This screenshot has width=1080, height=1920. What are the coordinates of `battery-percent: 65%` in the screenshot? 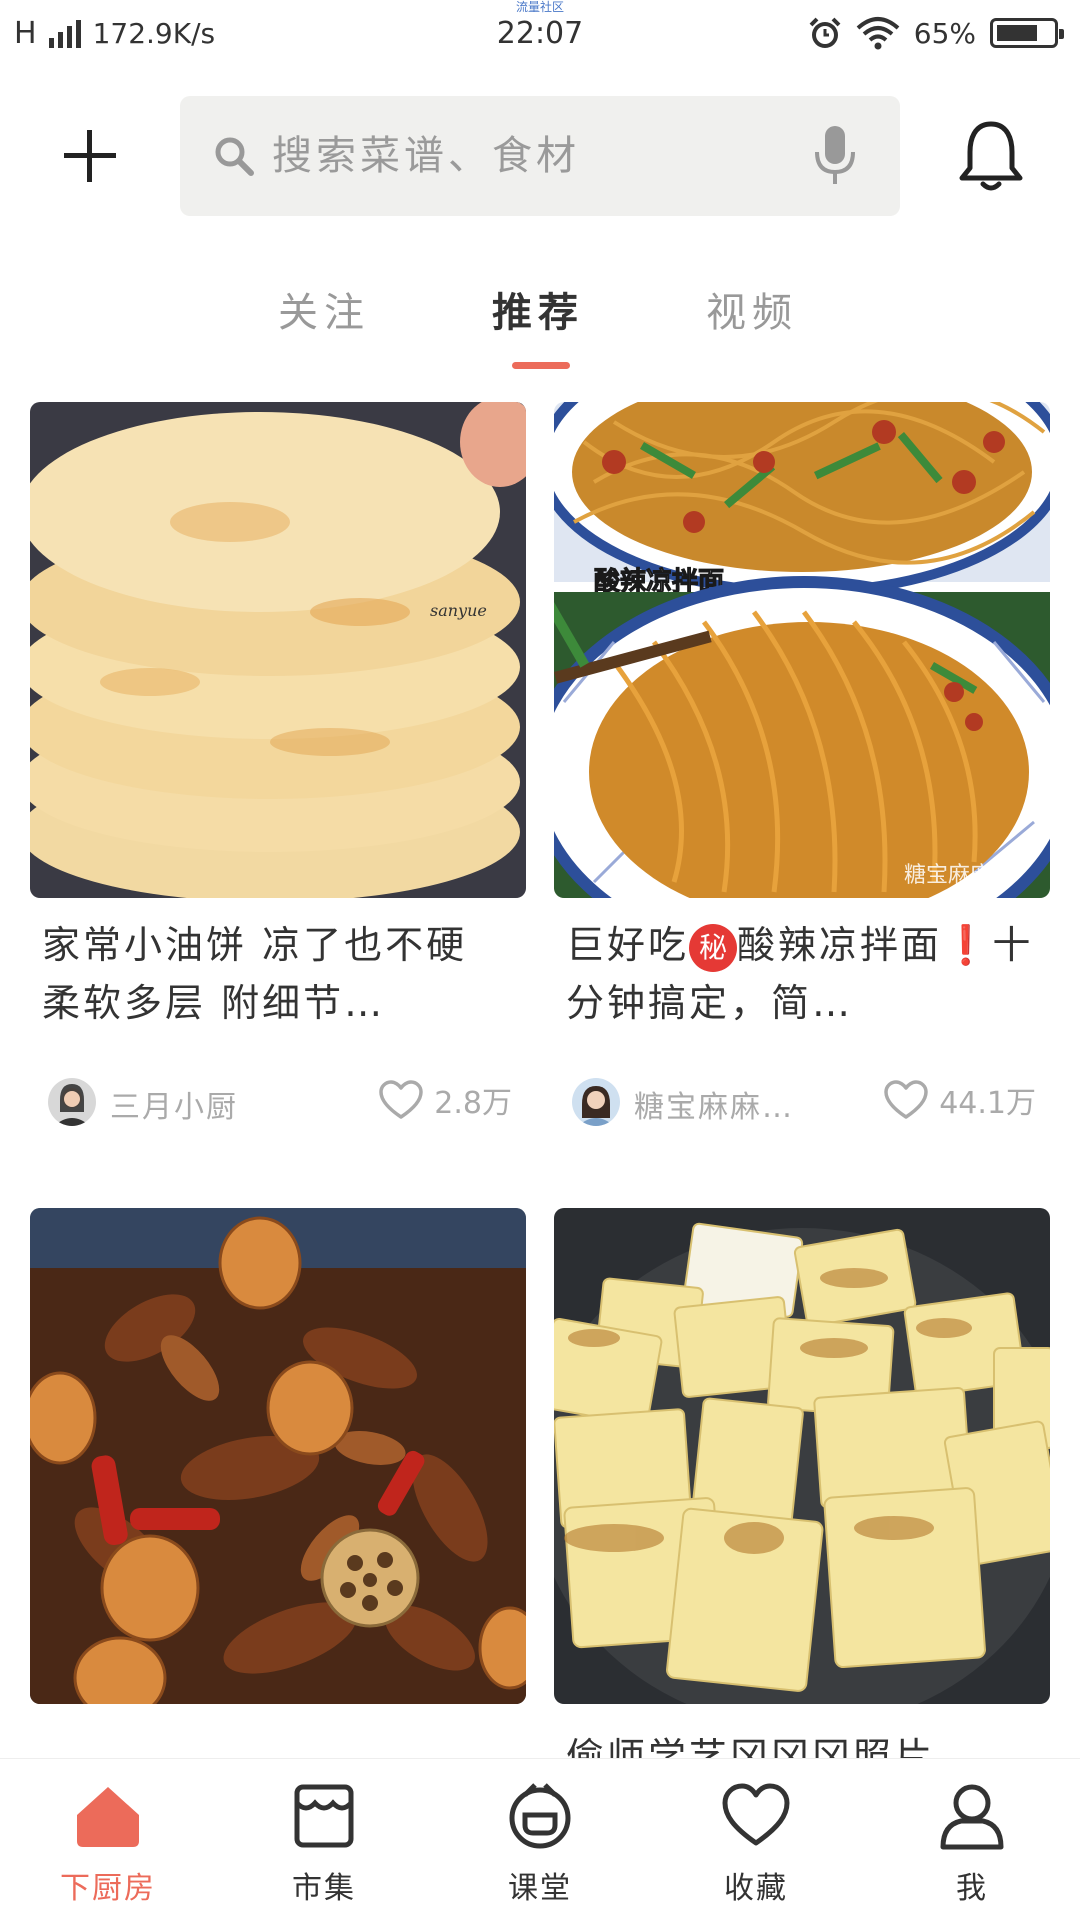 It's located at (944, 33).